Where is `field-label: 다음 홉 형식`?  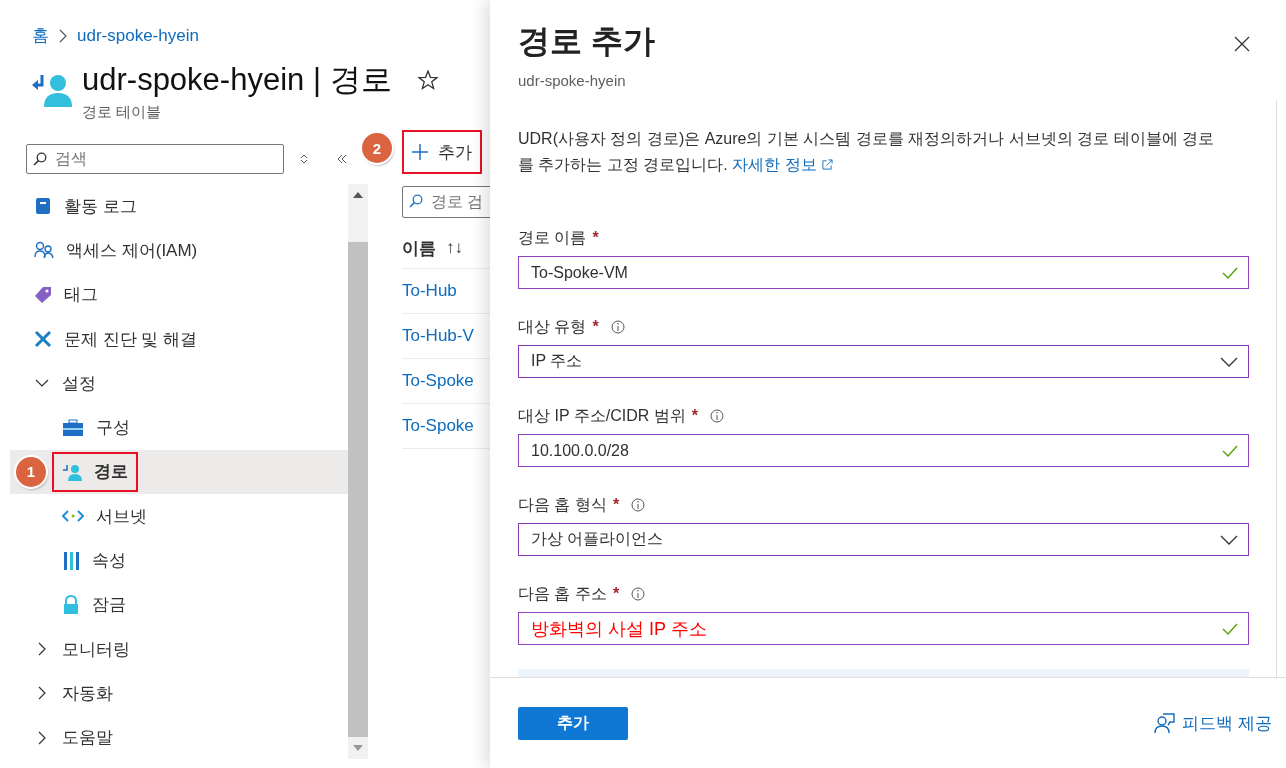
field-label: 다음 홉 형식 is located at coordinates (562, 504).